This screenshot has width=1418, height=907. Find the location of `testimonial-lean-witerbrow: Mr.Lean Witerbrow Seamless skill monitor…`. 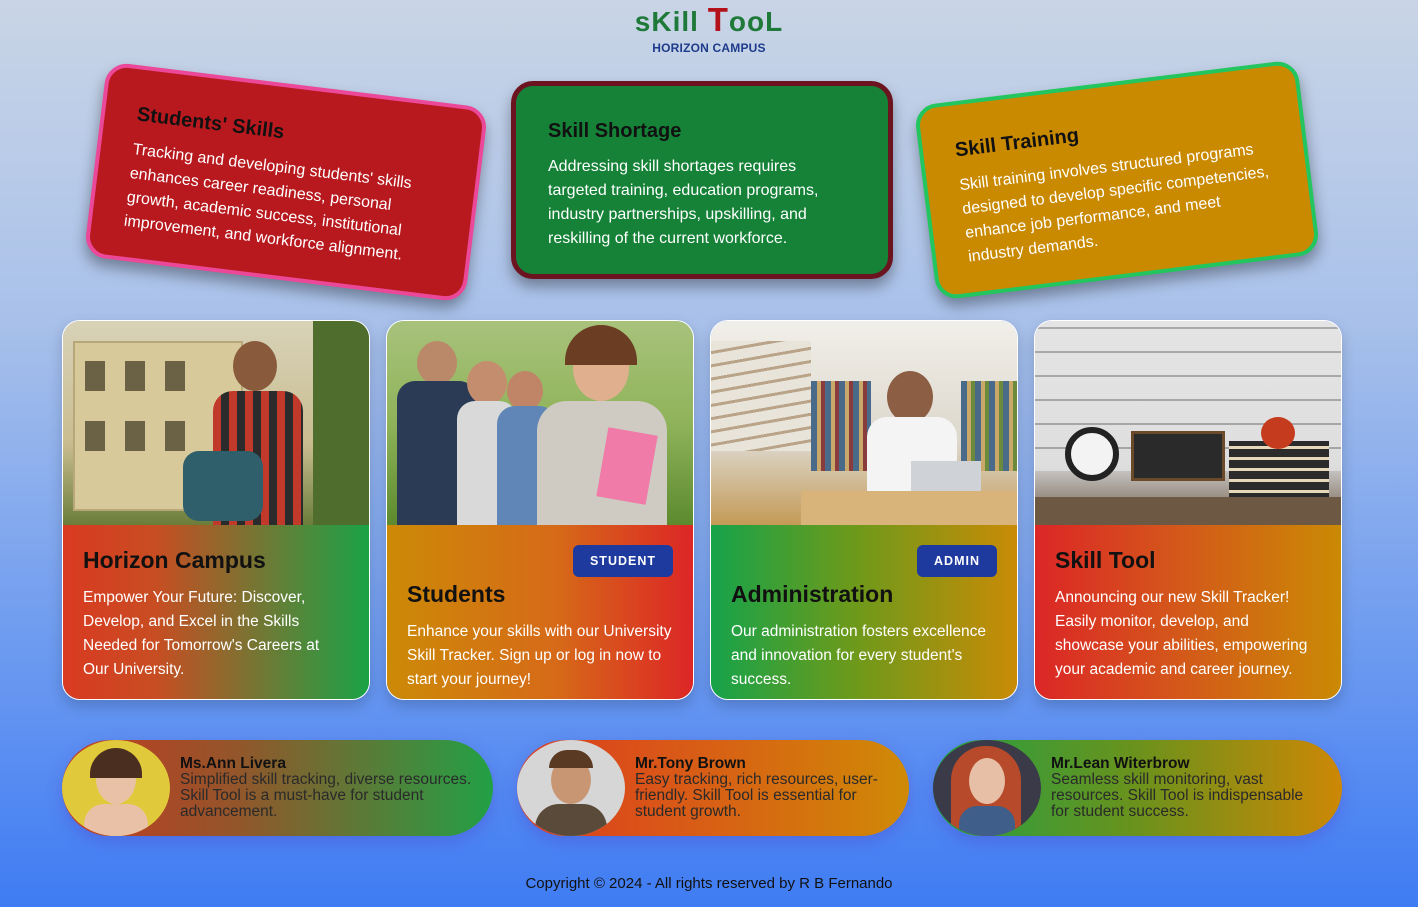

testimonial-lean-witerbrow: Mr.Lean Witerbrow Seamless skill monitor… is located at coordinates (1137, 788).